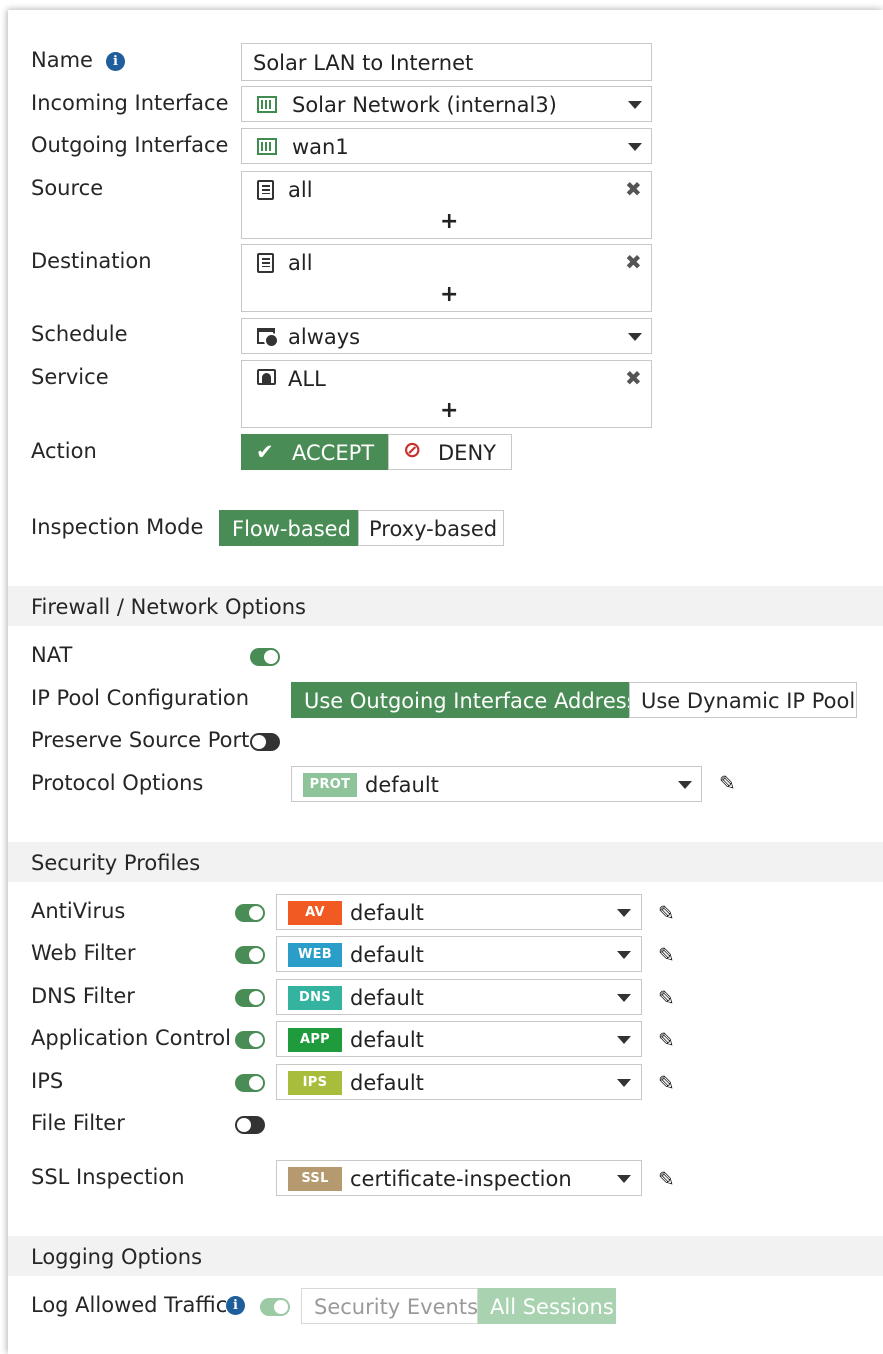 The width and height of the screenshot is (883, 1354). I want to click on destination-field: all ✖ +, so click(446, 278).